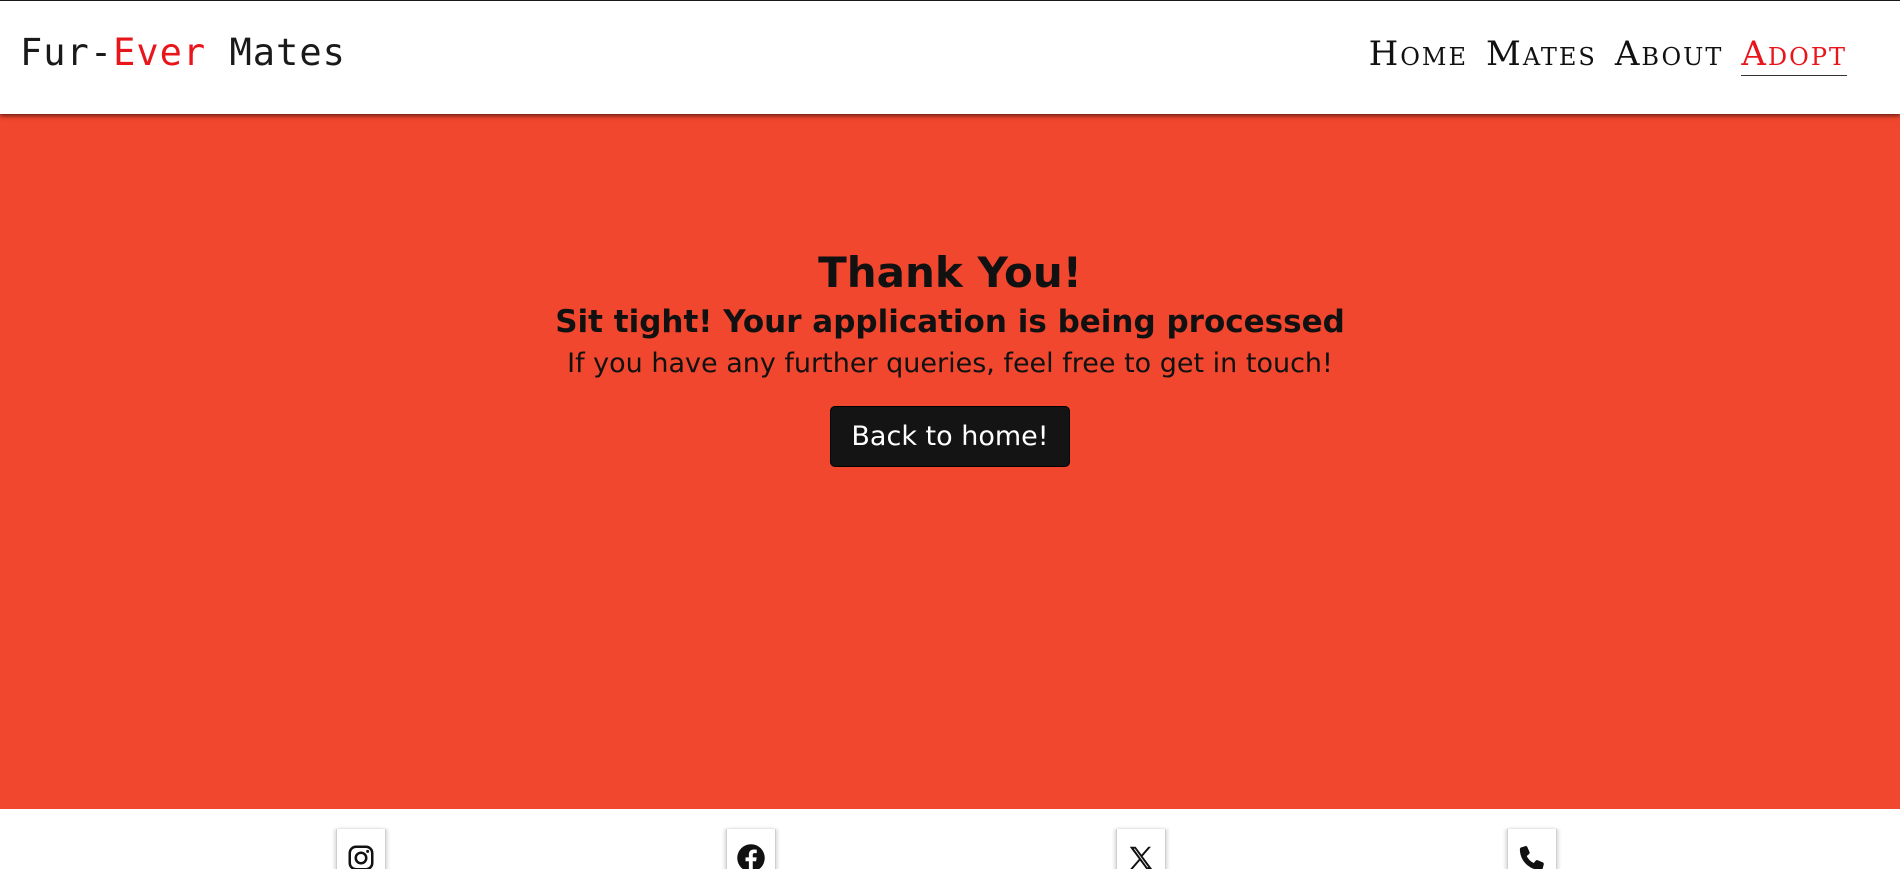 This screenshot has width=1901, height=869. What do you see at coordinates (276, 52) in the screenshot?
I see `brand-suffix: Mates` at bounding box center [276, 52].